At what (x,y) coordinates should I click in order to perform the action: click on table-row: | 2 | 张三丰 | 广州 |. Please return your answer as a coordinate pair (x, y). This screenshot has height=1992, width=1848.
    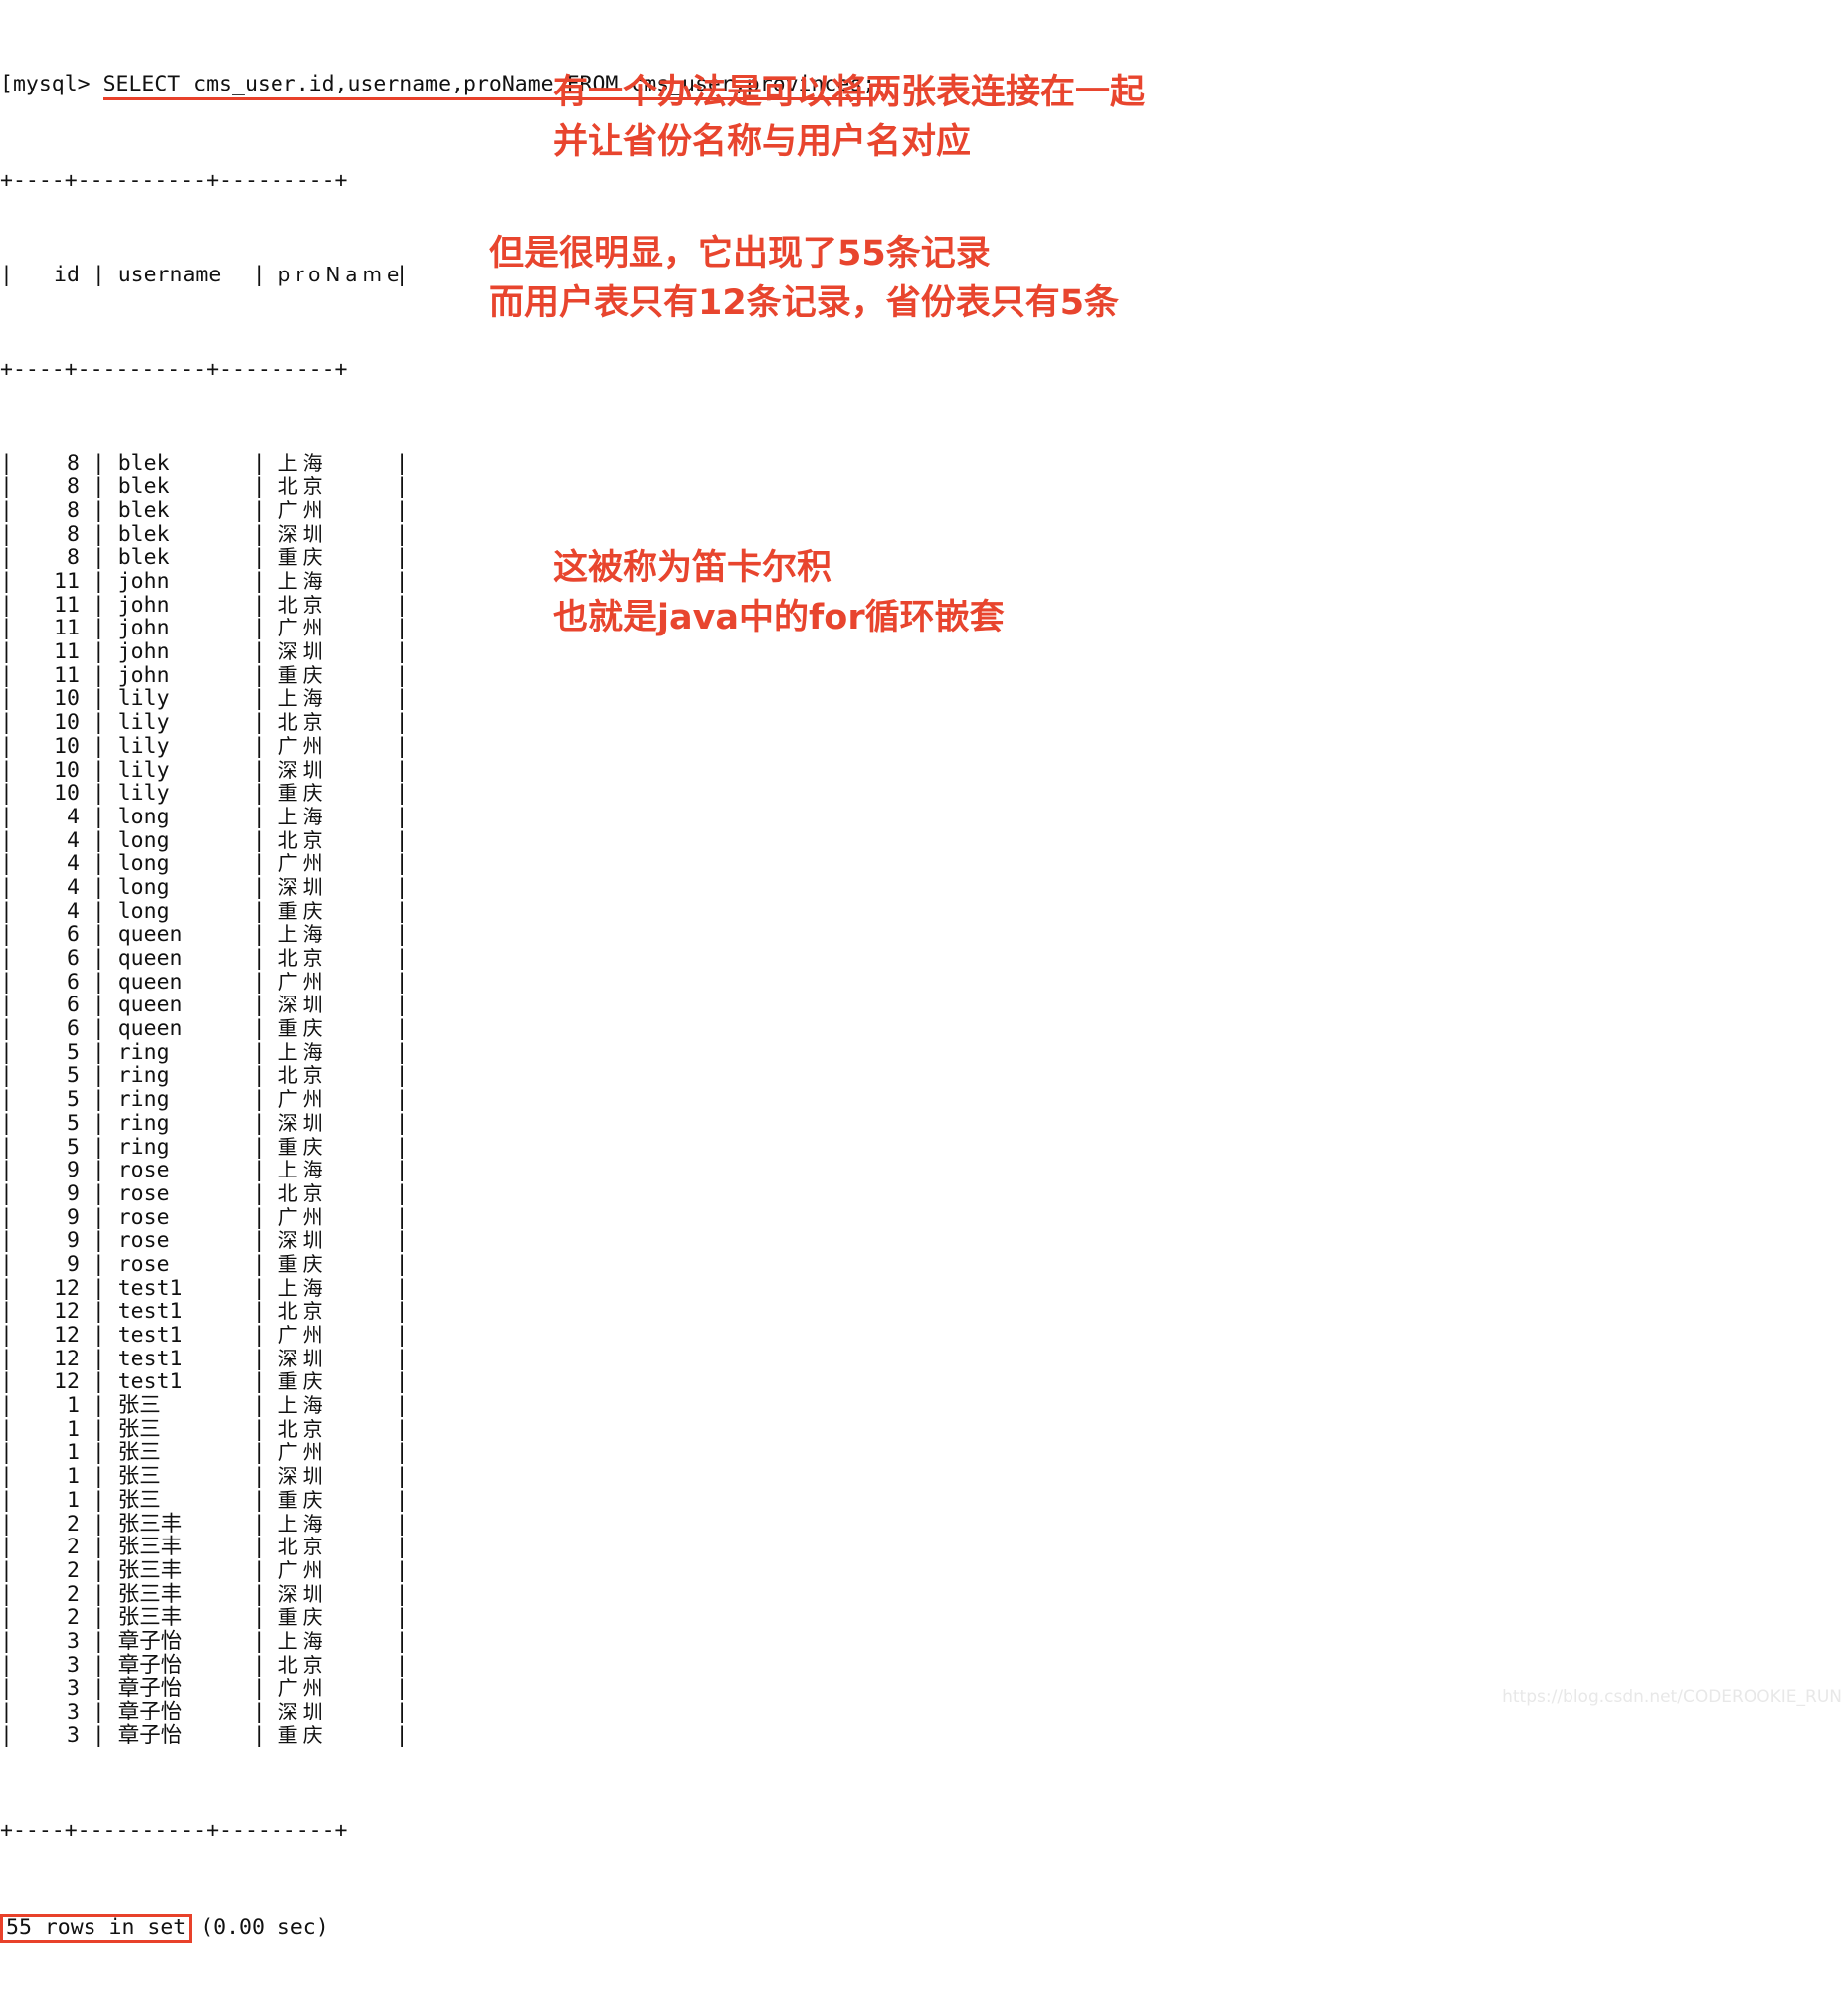
    Looking at the image, I should click on (238, 1570).